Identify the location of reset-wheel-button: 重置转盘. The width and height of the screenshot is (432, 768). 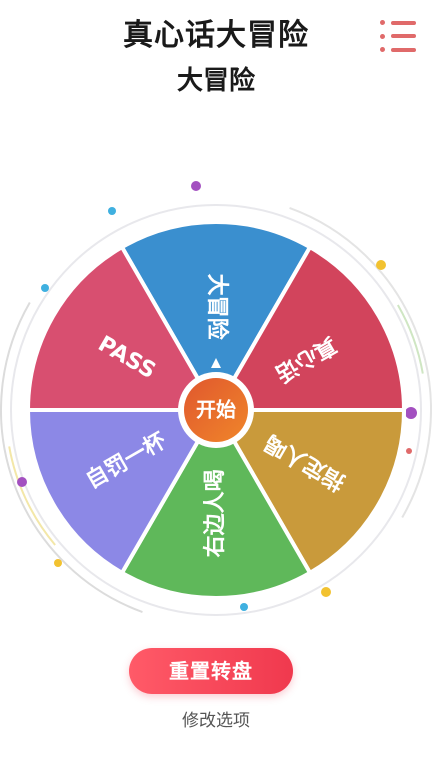
(211, 671).